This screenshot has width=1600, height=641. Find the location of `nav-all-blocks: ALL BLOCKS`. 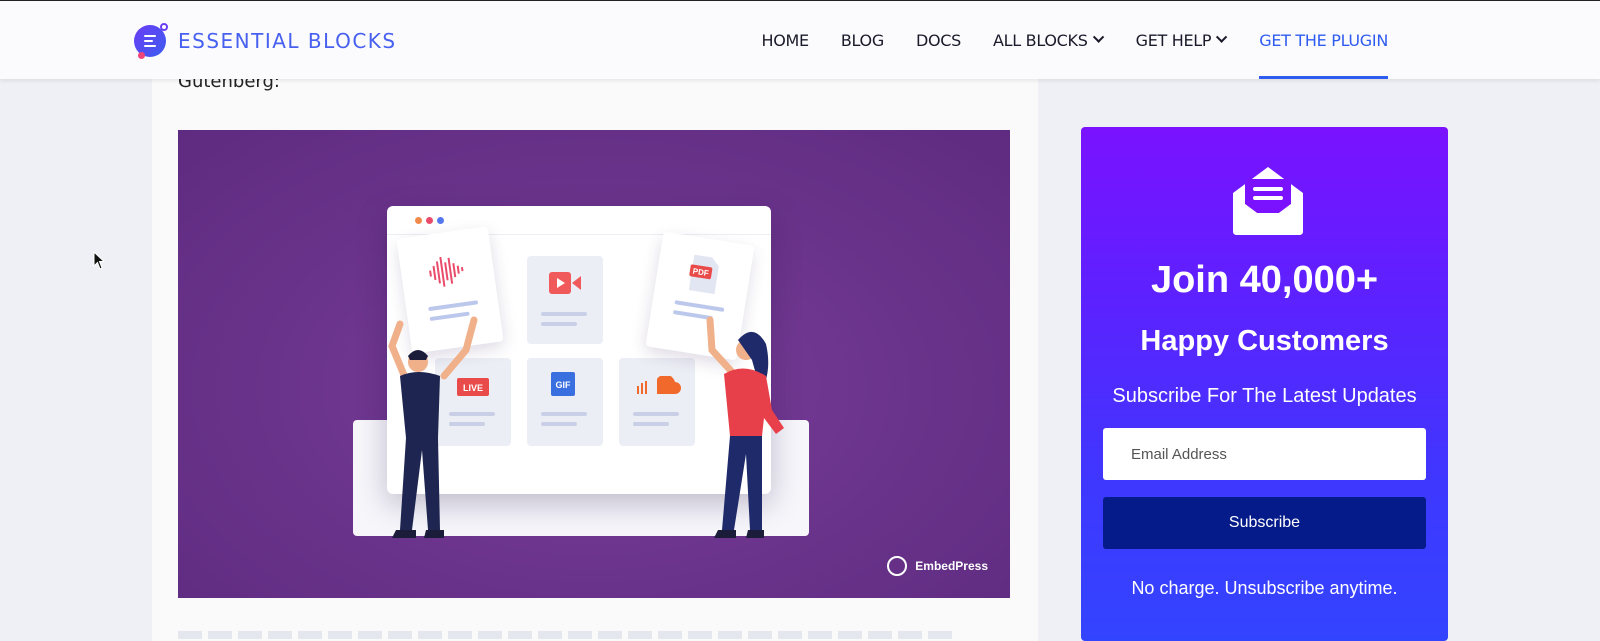

nav-all-blocks: ALL BLOCKS is located at coordinates (1048, 40).